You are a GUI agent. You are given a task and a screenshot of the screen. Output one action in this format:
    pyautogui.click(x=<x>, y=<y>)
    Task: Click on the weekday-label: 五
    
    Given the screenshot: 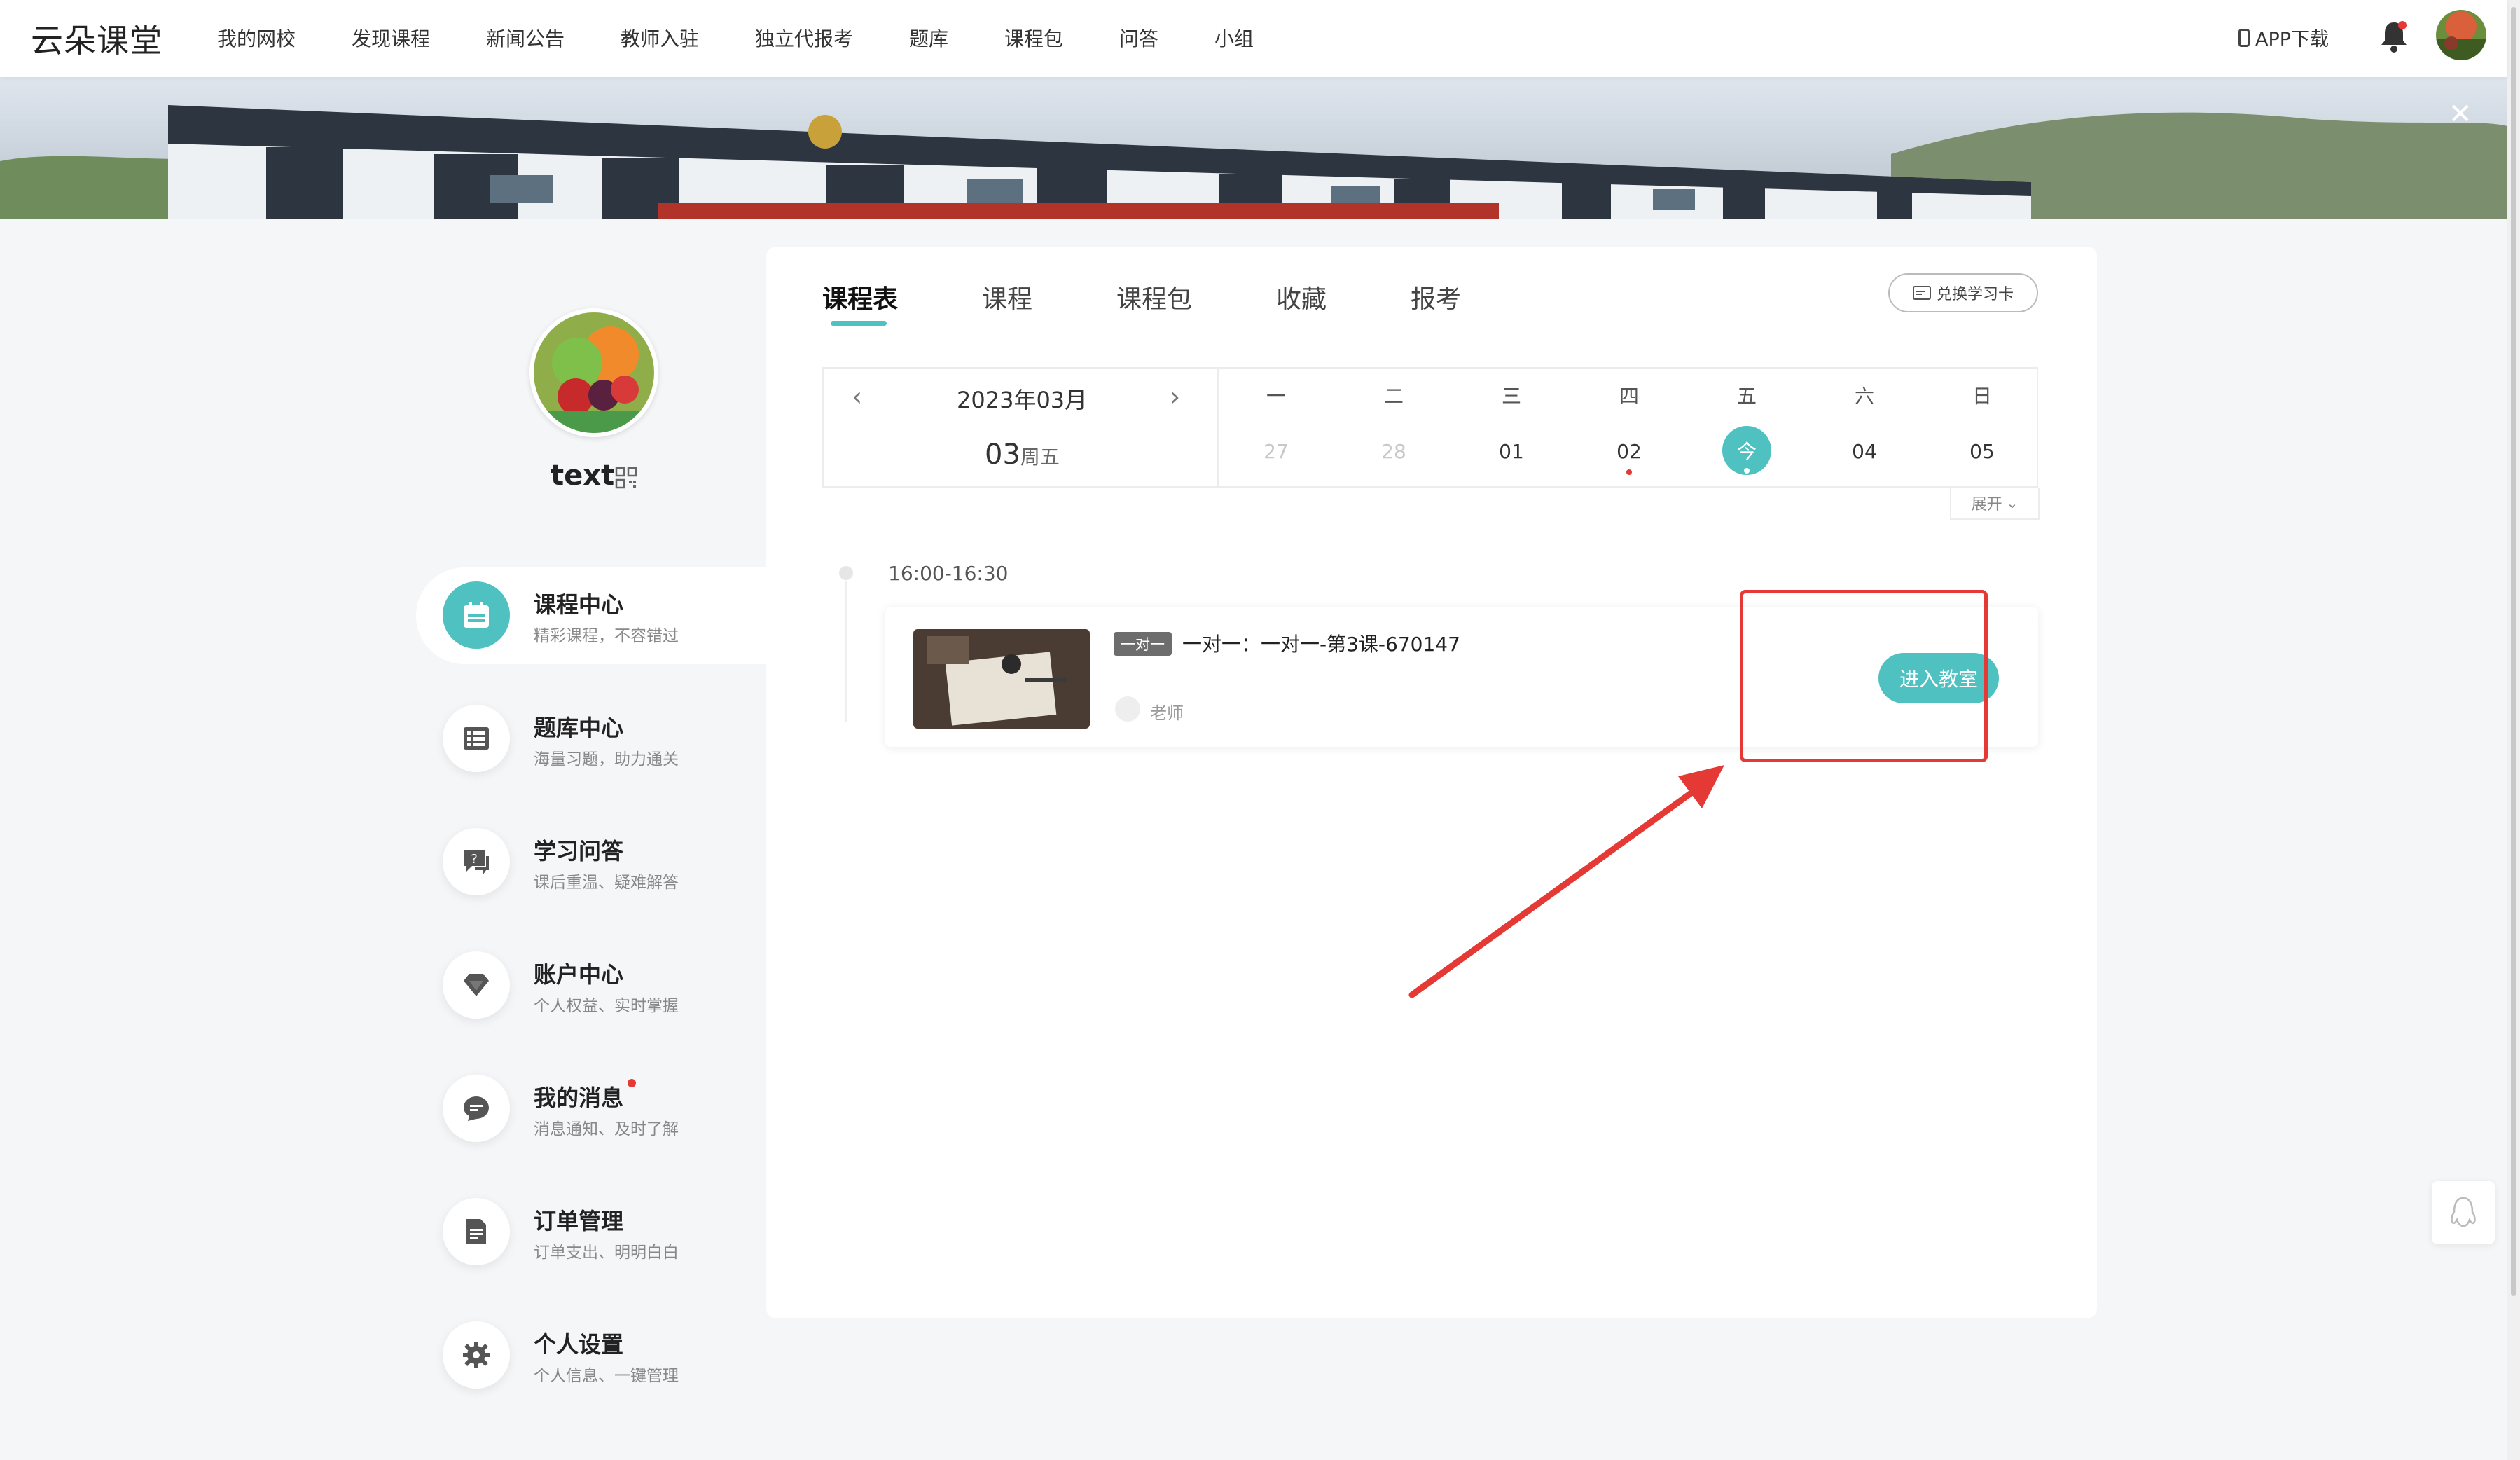 What is the action you would take?
    pyautogui.click(x=1746, y=396)
    